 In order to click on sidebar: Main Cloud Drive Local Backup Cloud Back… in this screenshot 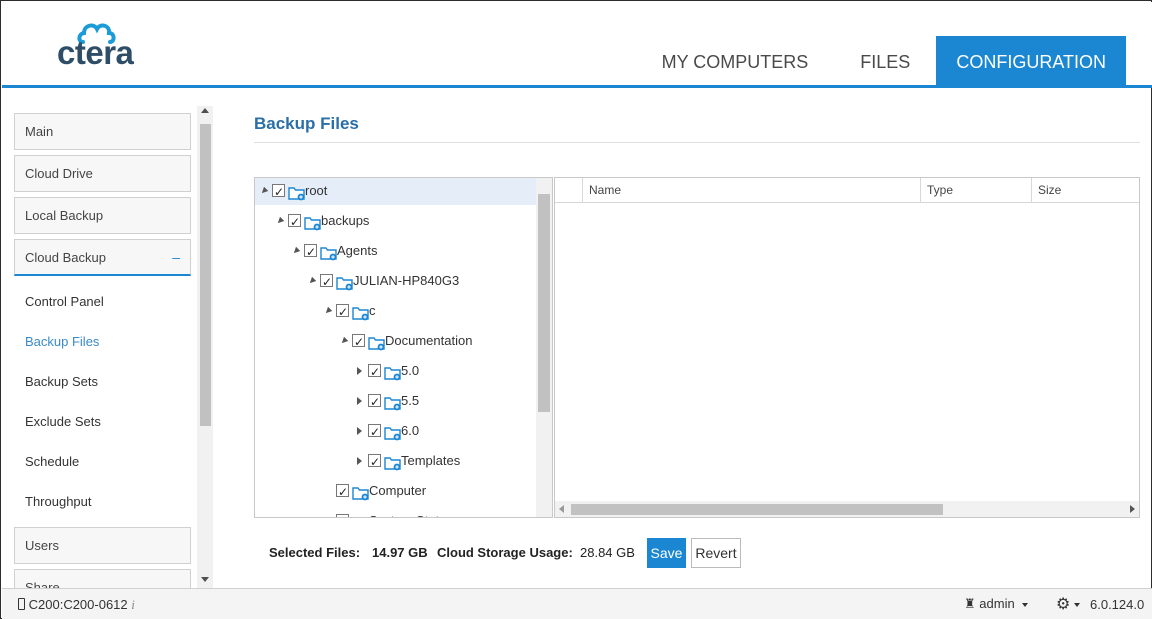, I will do `click(108, 339)`.